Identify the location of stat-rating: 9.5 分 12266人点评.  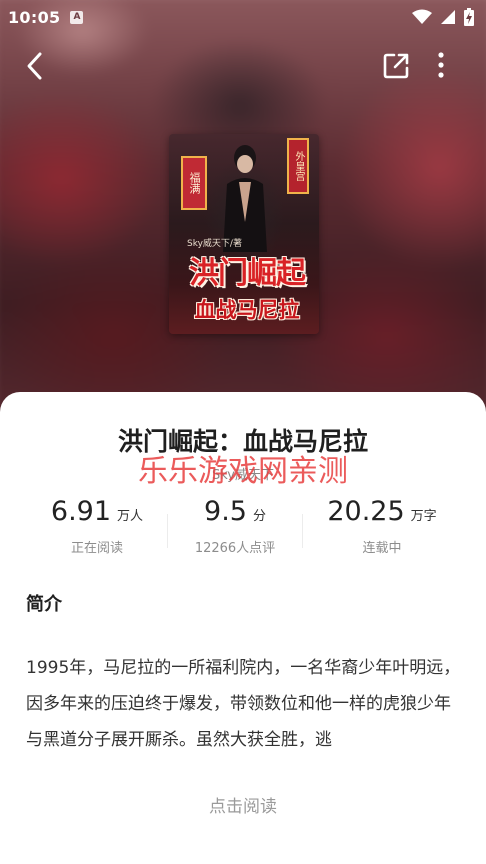
(235, 526).